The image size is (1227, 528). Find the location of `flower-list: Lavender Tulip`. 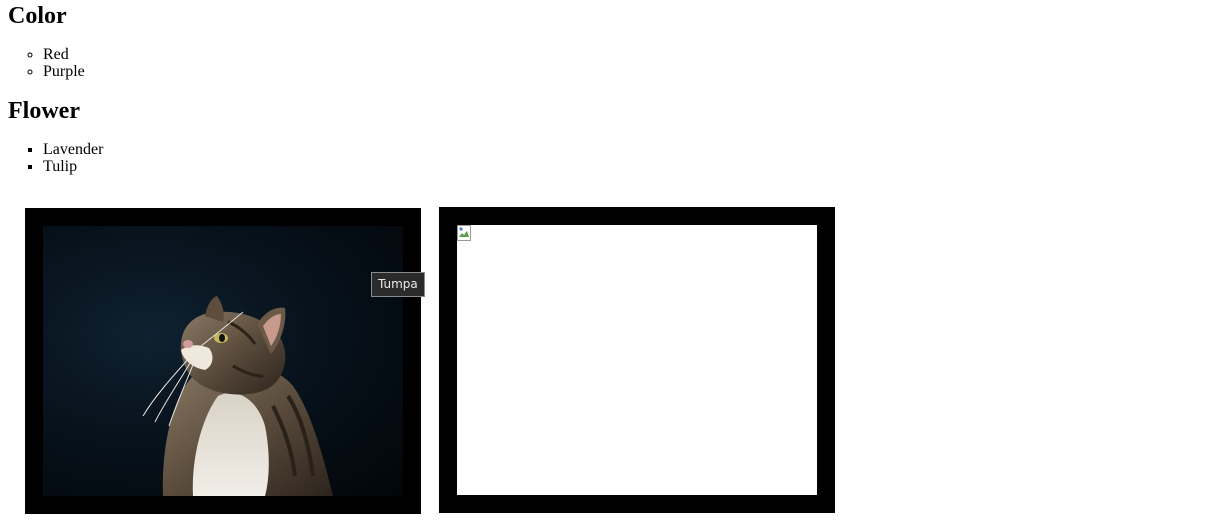

flower-list: Lavender Tulip is located at coordinates (51, 158).